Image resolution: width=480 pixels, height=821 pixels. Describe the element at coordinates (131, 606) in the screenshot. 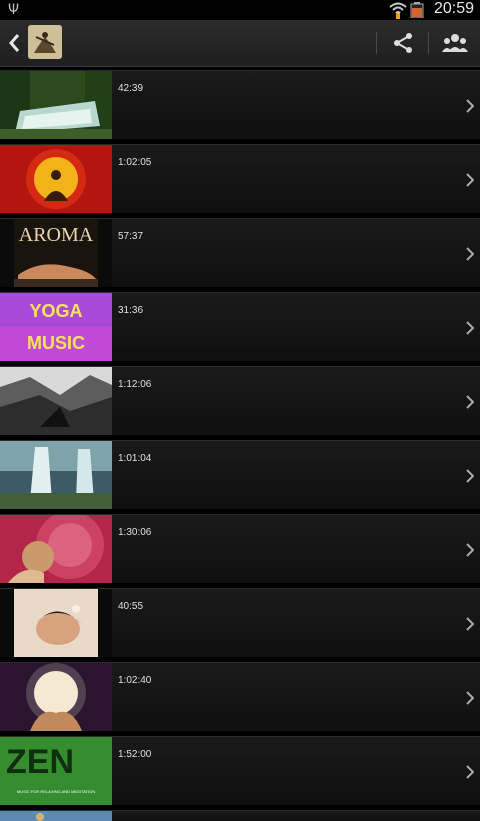

I see `duration-label: 40:55` at that location.